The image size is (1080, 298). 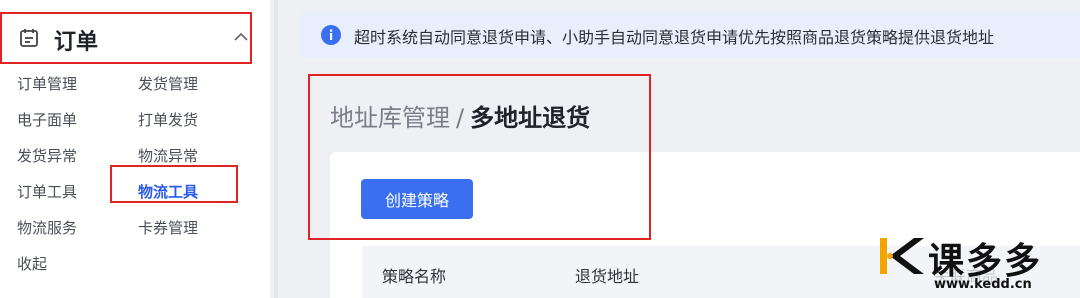 I want to click on kedd-logo-icon, so click(x=902, y=256).